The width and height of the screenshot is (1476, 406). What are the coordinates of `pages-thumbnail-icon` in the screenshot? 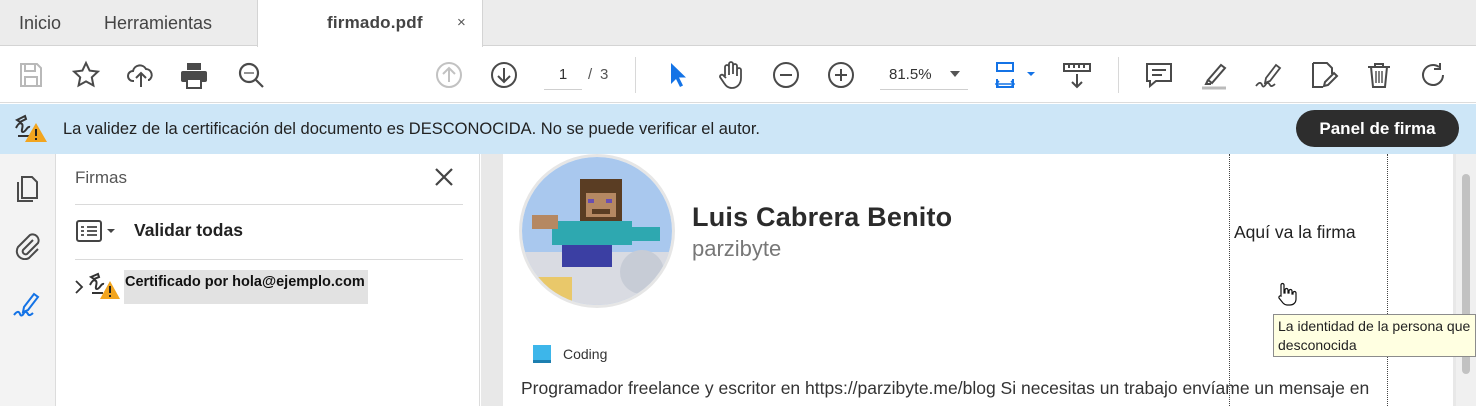 It's located at (27, 189).